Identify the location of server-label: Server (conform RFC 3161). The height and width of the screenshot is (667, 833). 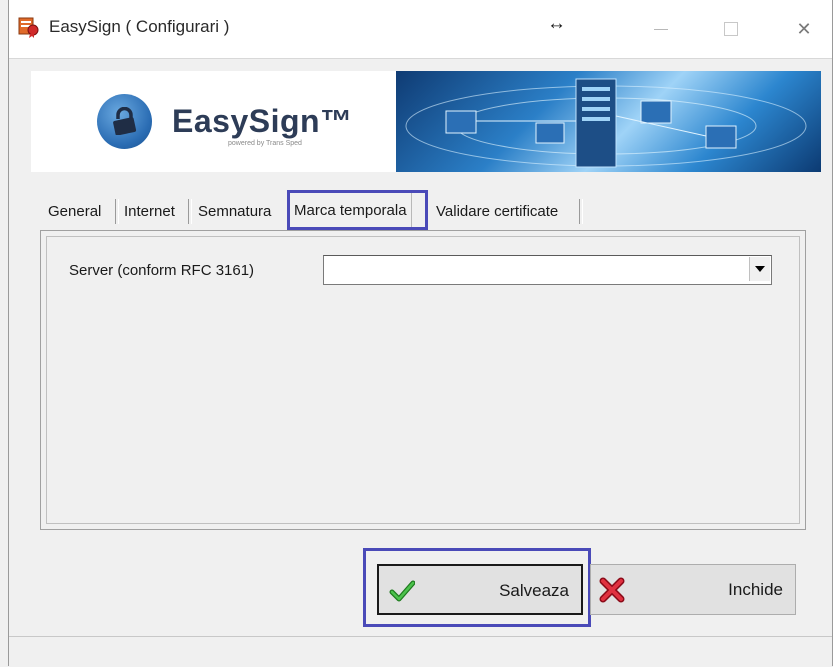
(162, 270).